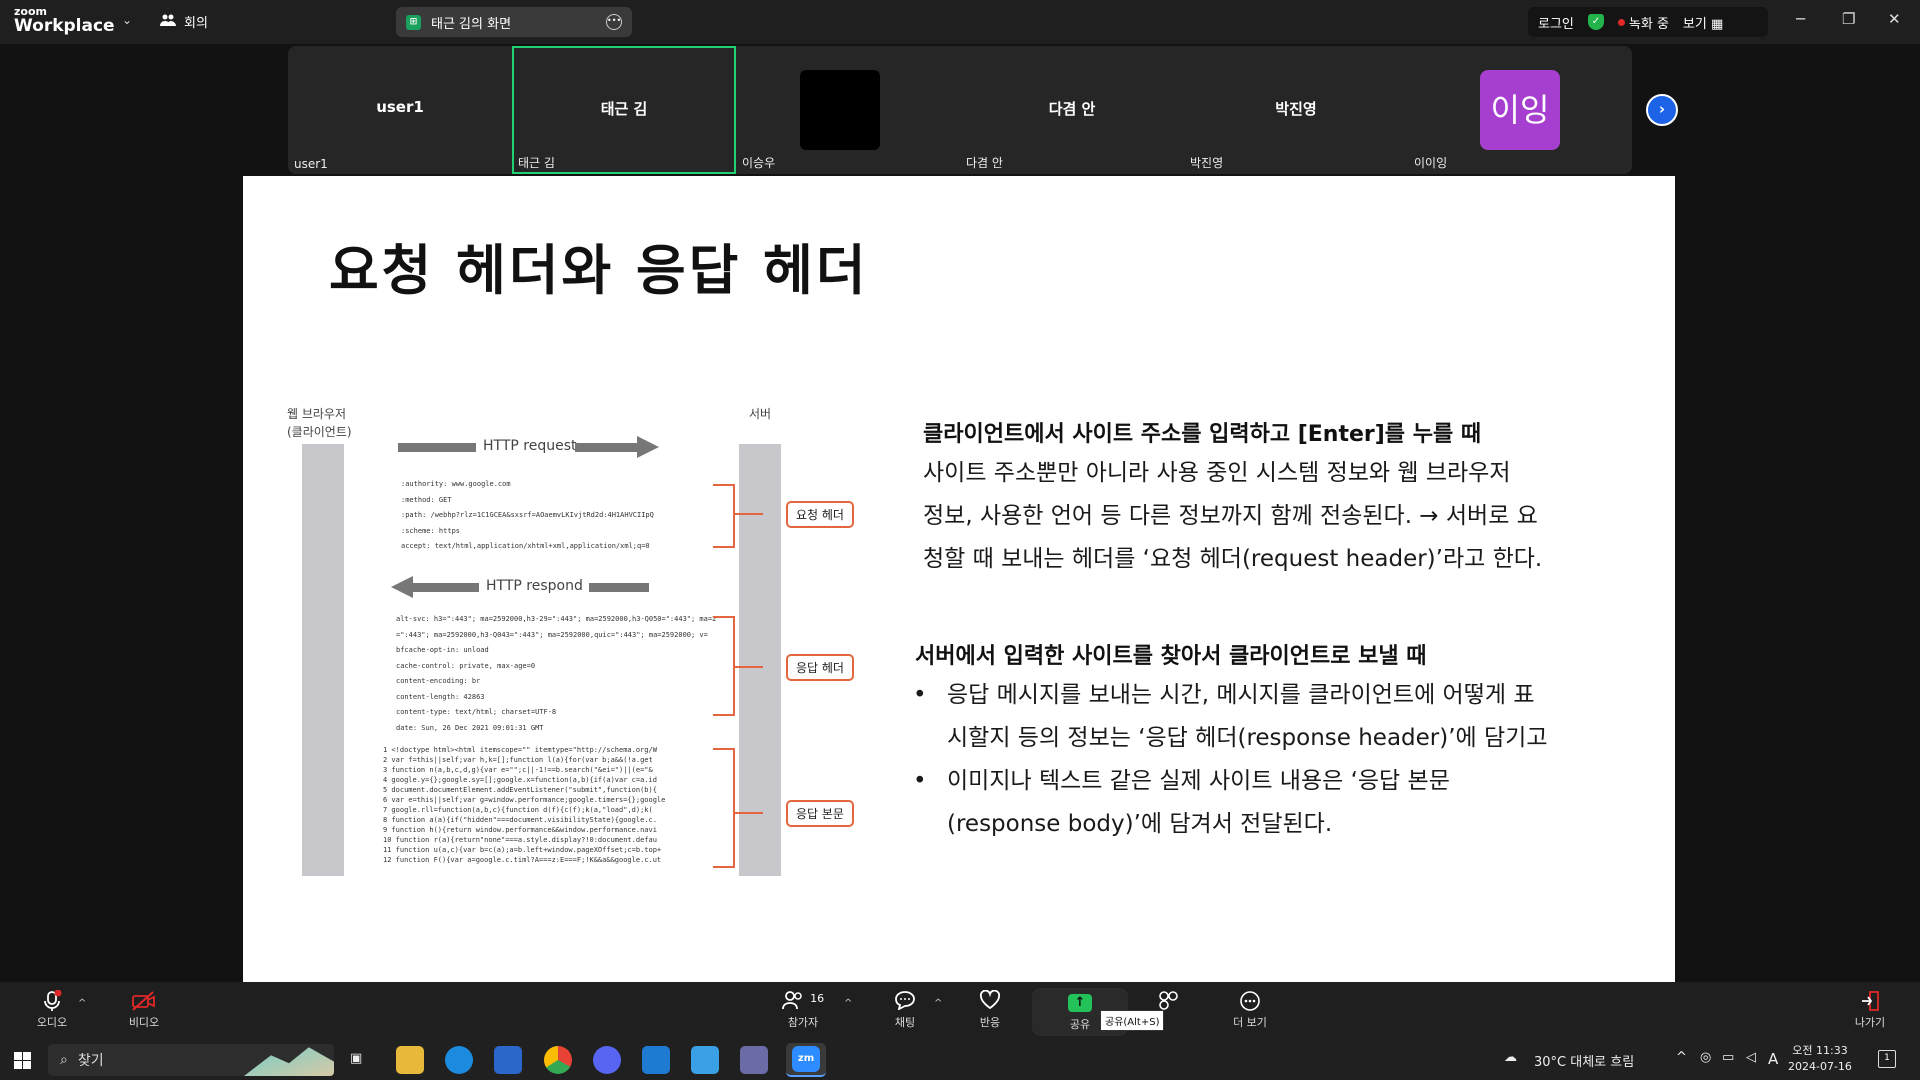 The height and width of the screenshot is (1080, 1920). I want to click on shield-check-icon: ✓, so click(1595, 22).